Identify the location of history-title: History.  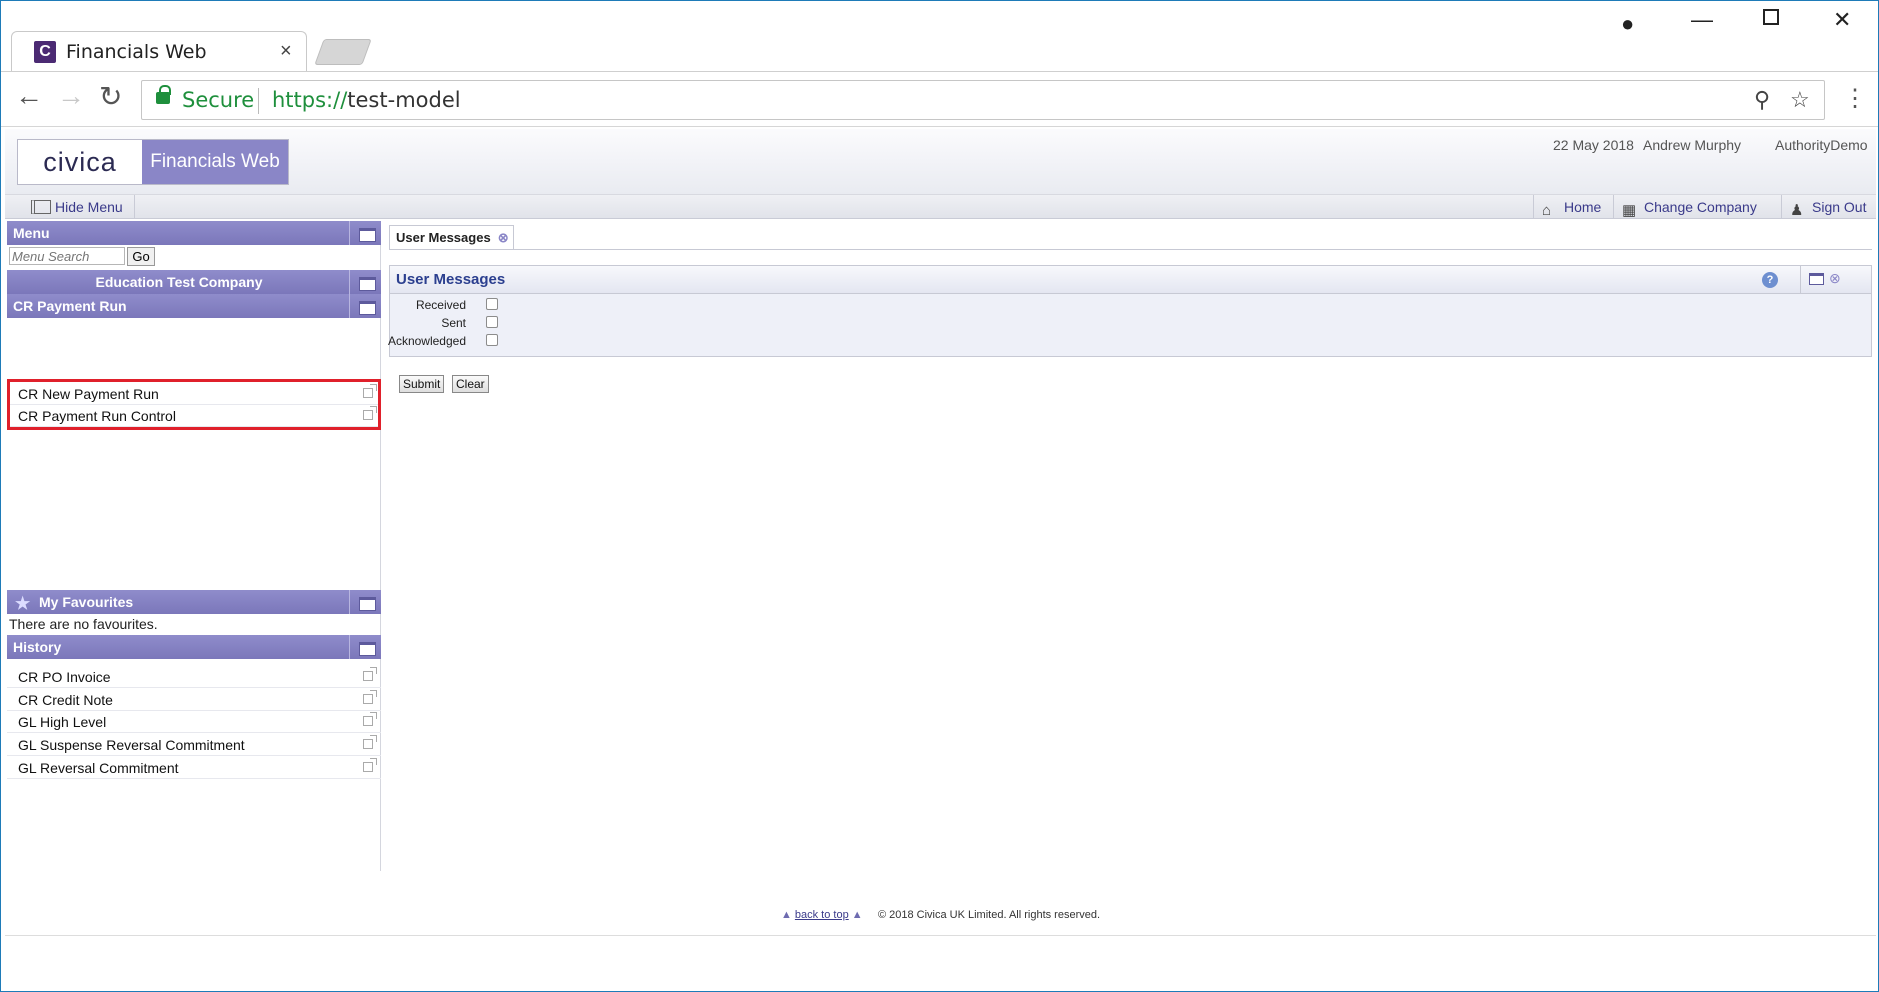
(37, 647).